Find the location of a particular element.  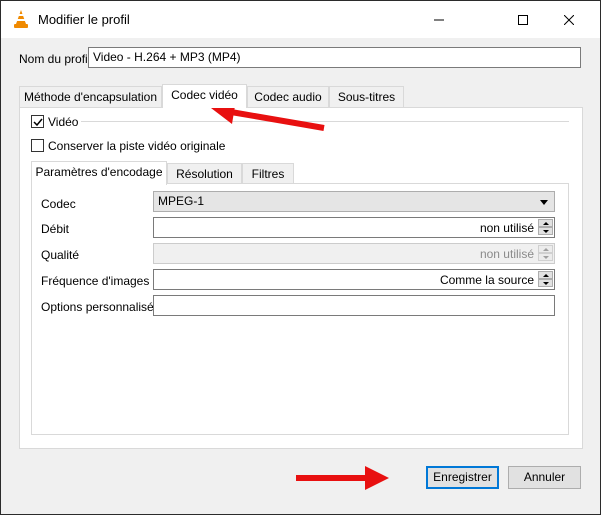

close-icon is located at coordinates (569, 19).